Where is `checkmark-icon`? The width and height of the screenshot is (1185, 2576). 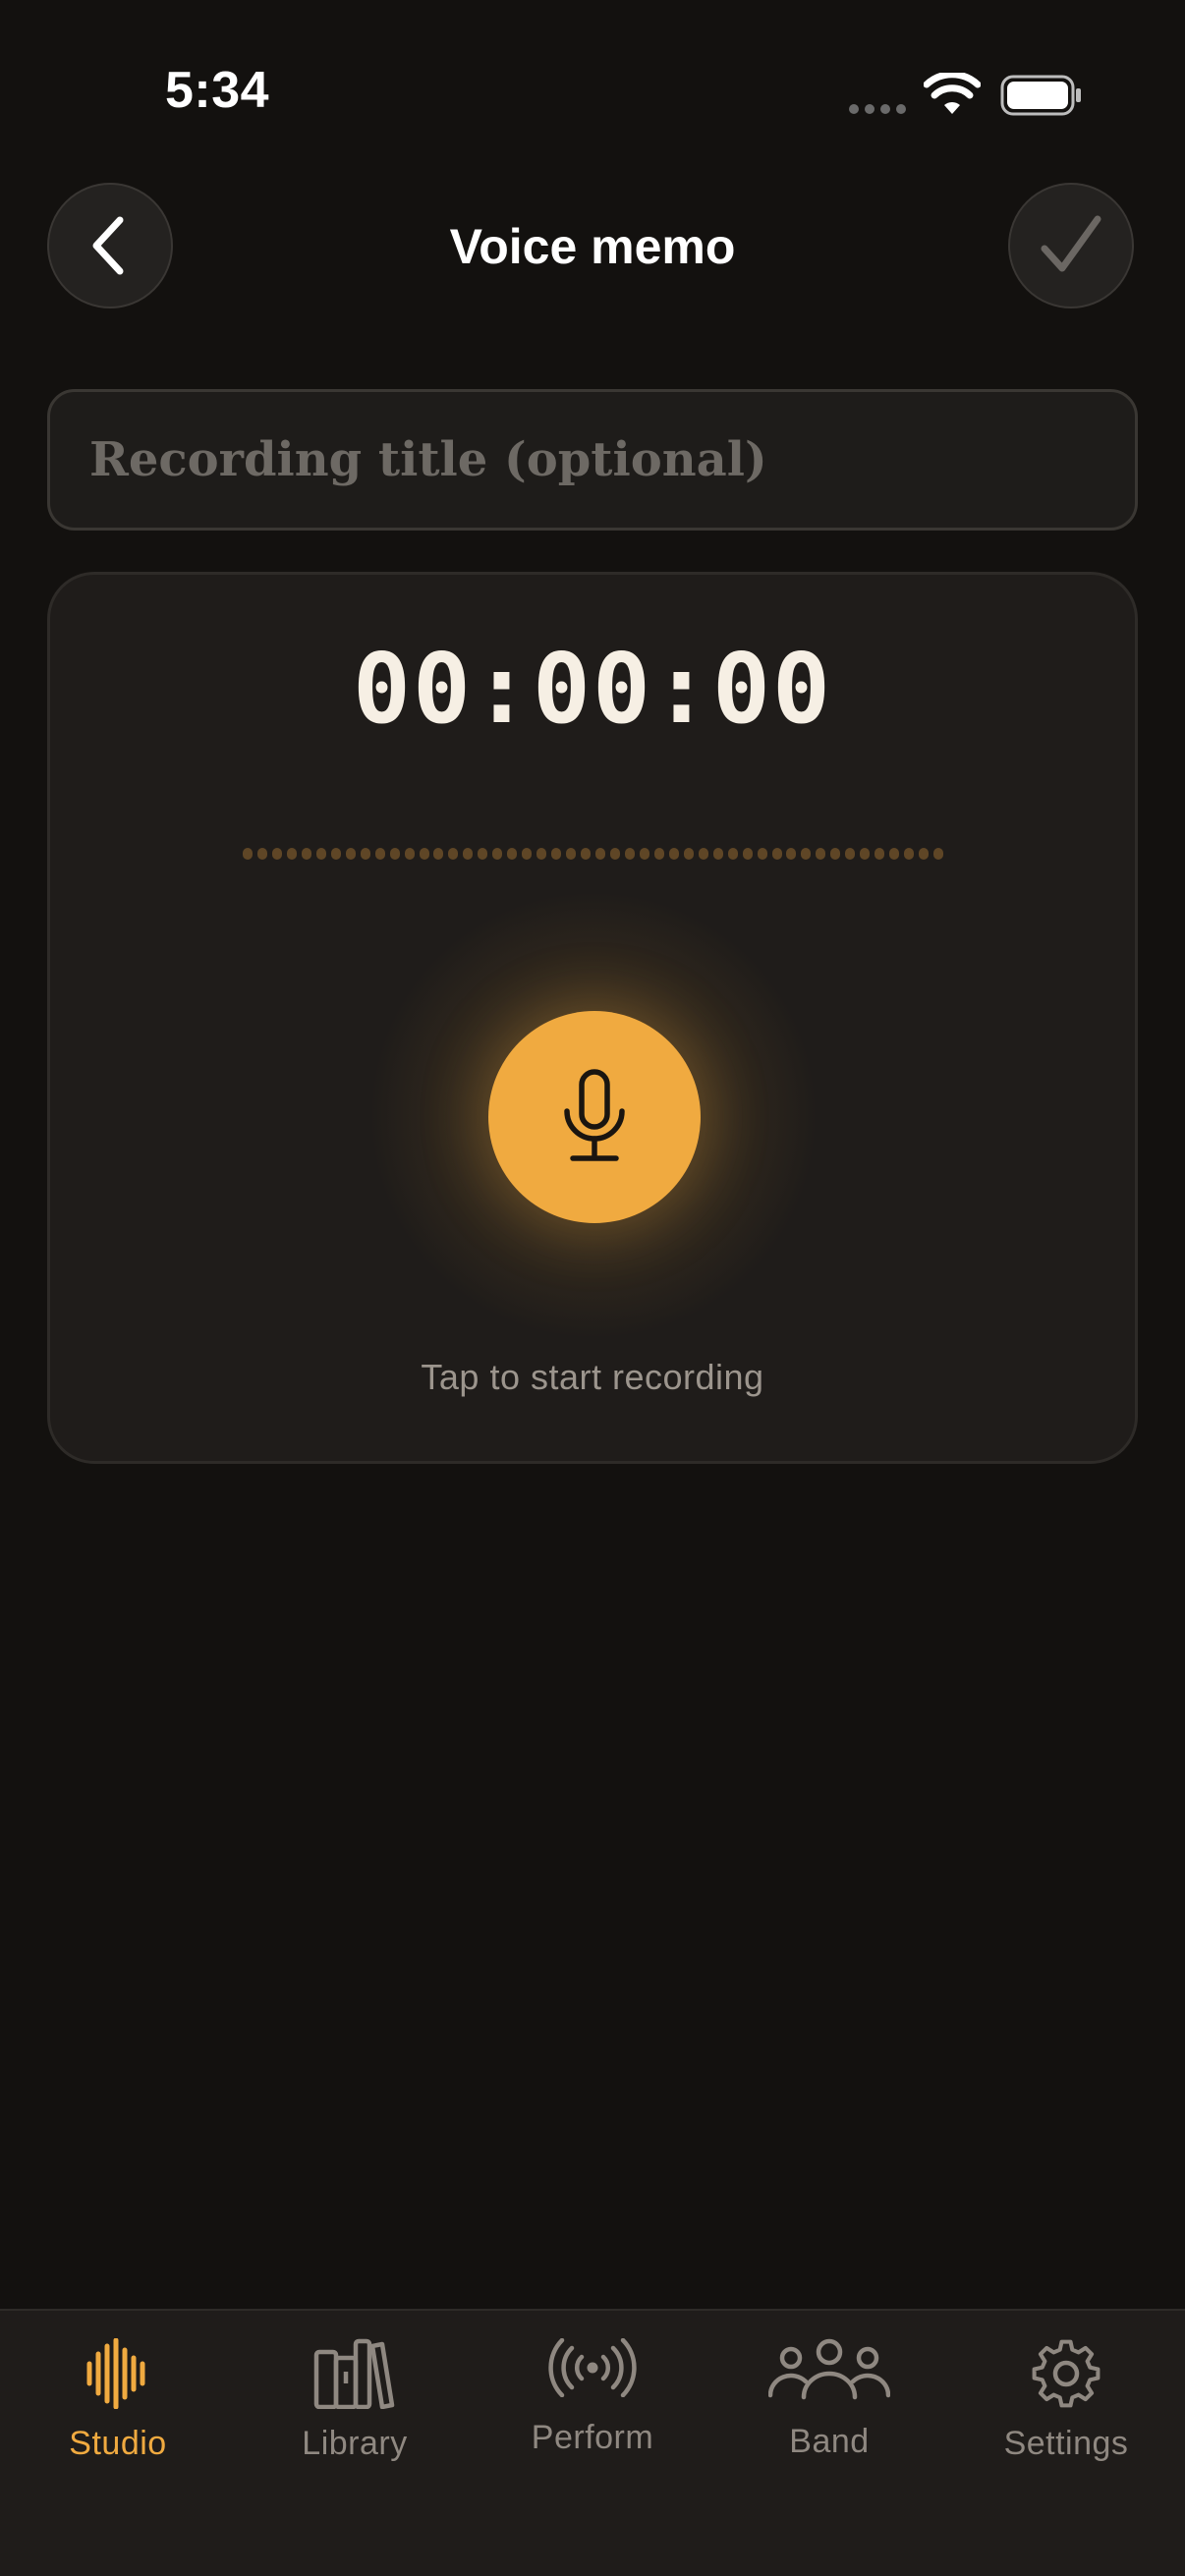
checkmark-icon is located at coordinates (1071, 243).